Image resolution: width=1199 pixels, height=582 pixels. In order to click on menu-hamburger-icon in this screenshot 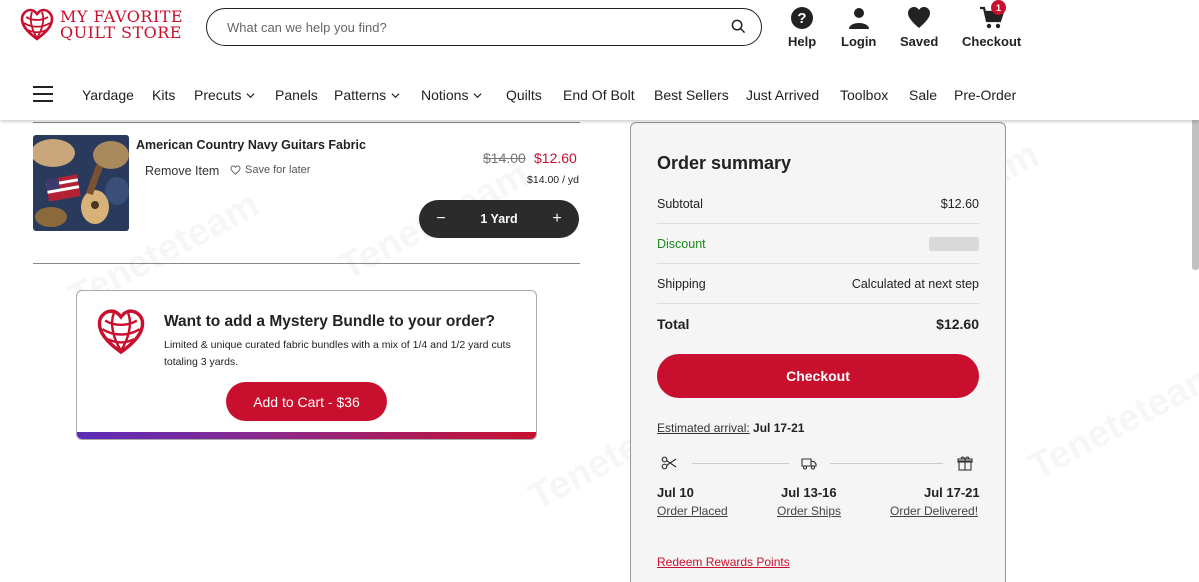, I will do `click(43, 94)`.